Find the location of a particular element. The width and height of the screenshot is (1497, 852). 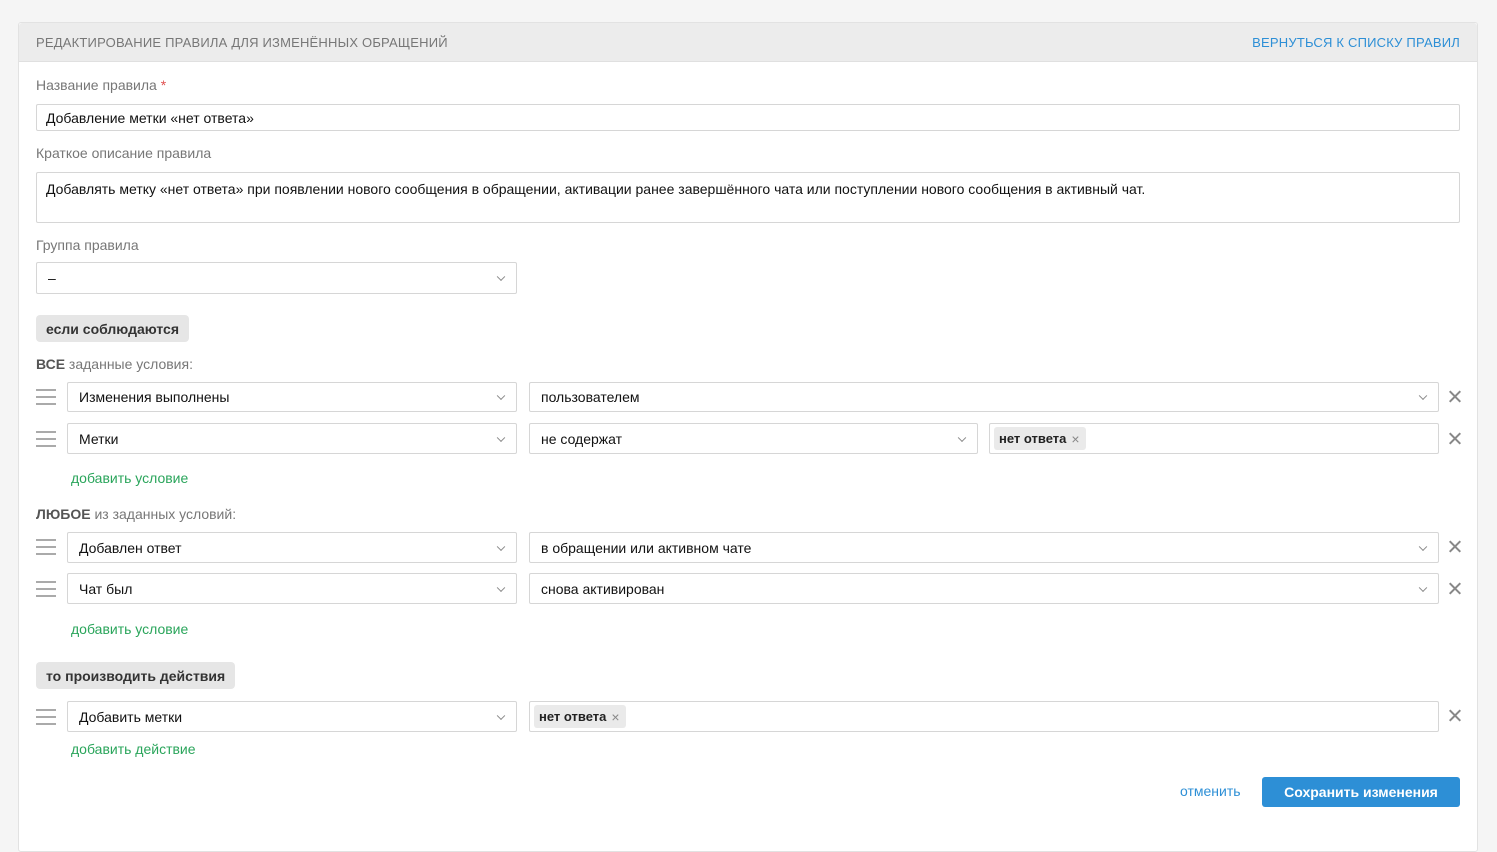

action-1-tags-input: нет ответа × is located at coordinates (984, 716).